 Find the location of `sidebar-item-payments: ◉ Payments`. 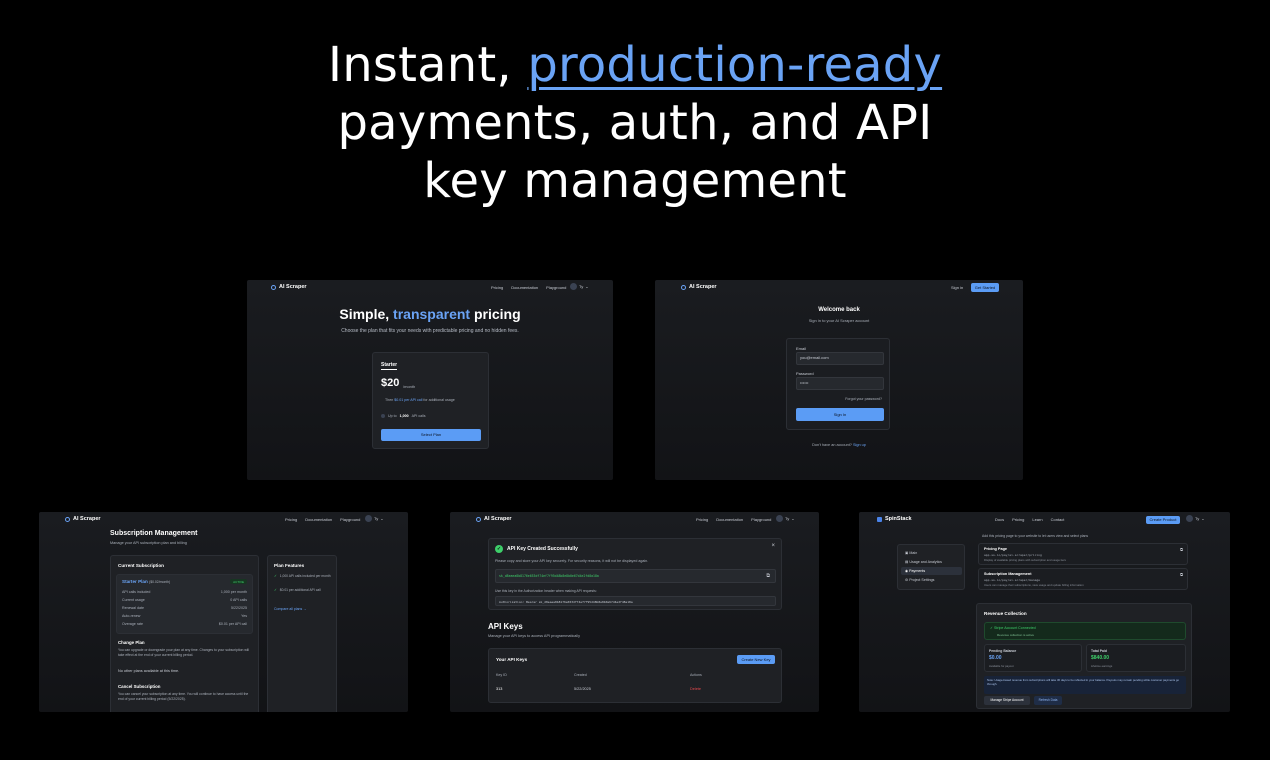

sidebar-item-payments: ◉ Payments is located at coordinates (931, 571).